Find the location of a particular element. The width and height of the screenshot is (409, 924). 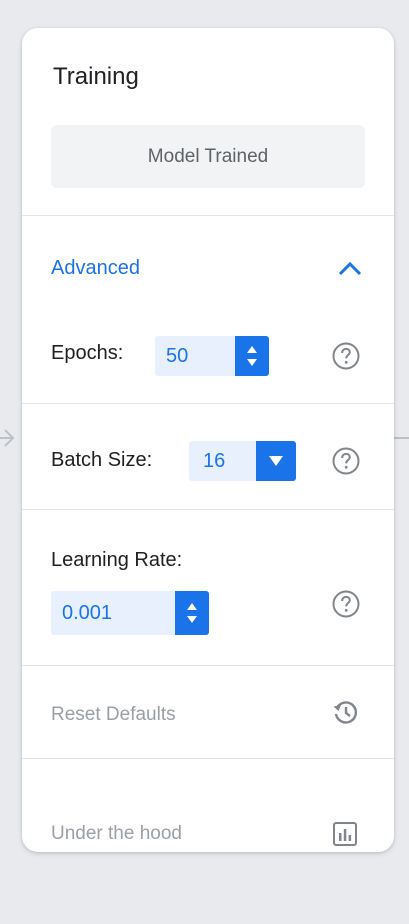

epochs-label: Epochs: is located at coordinates (87, 353).